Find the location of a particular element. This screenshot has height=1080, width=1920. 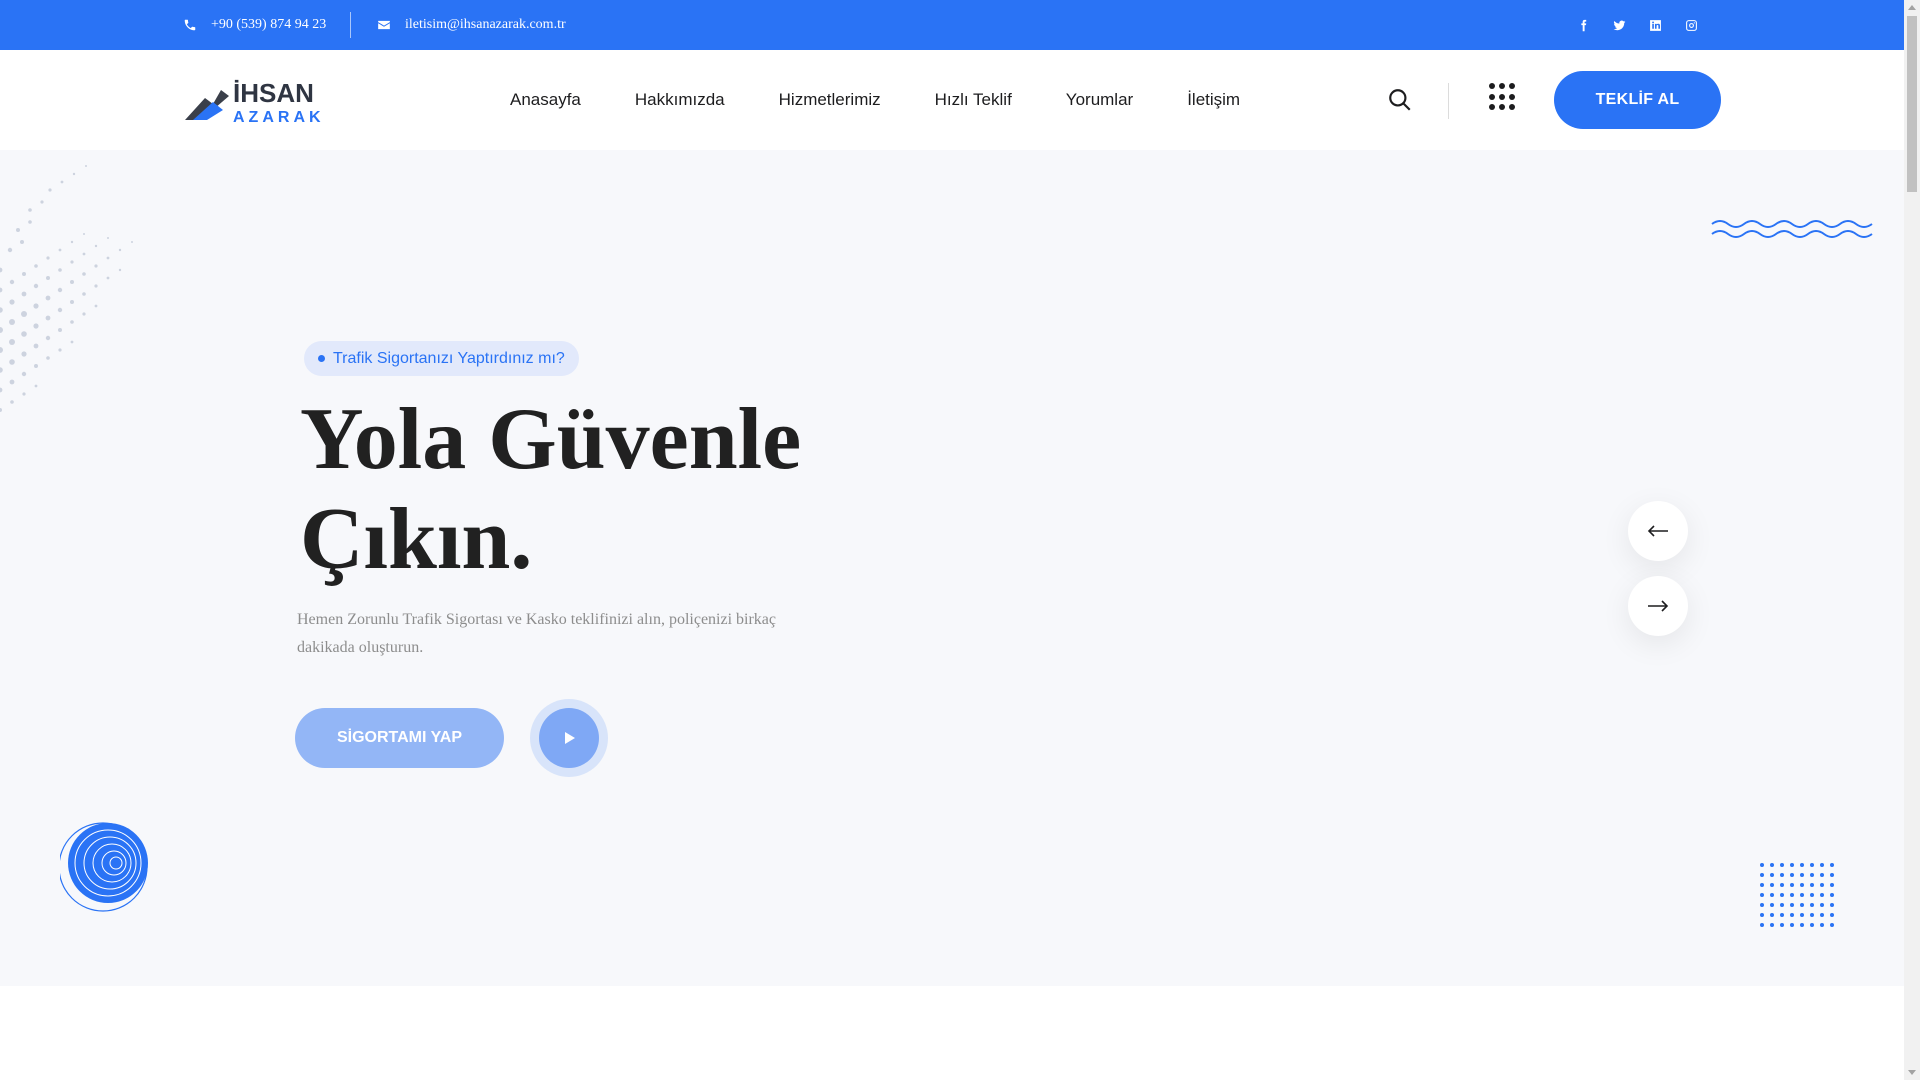

facebook-icon is located at coordinates (1583, 25).